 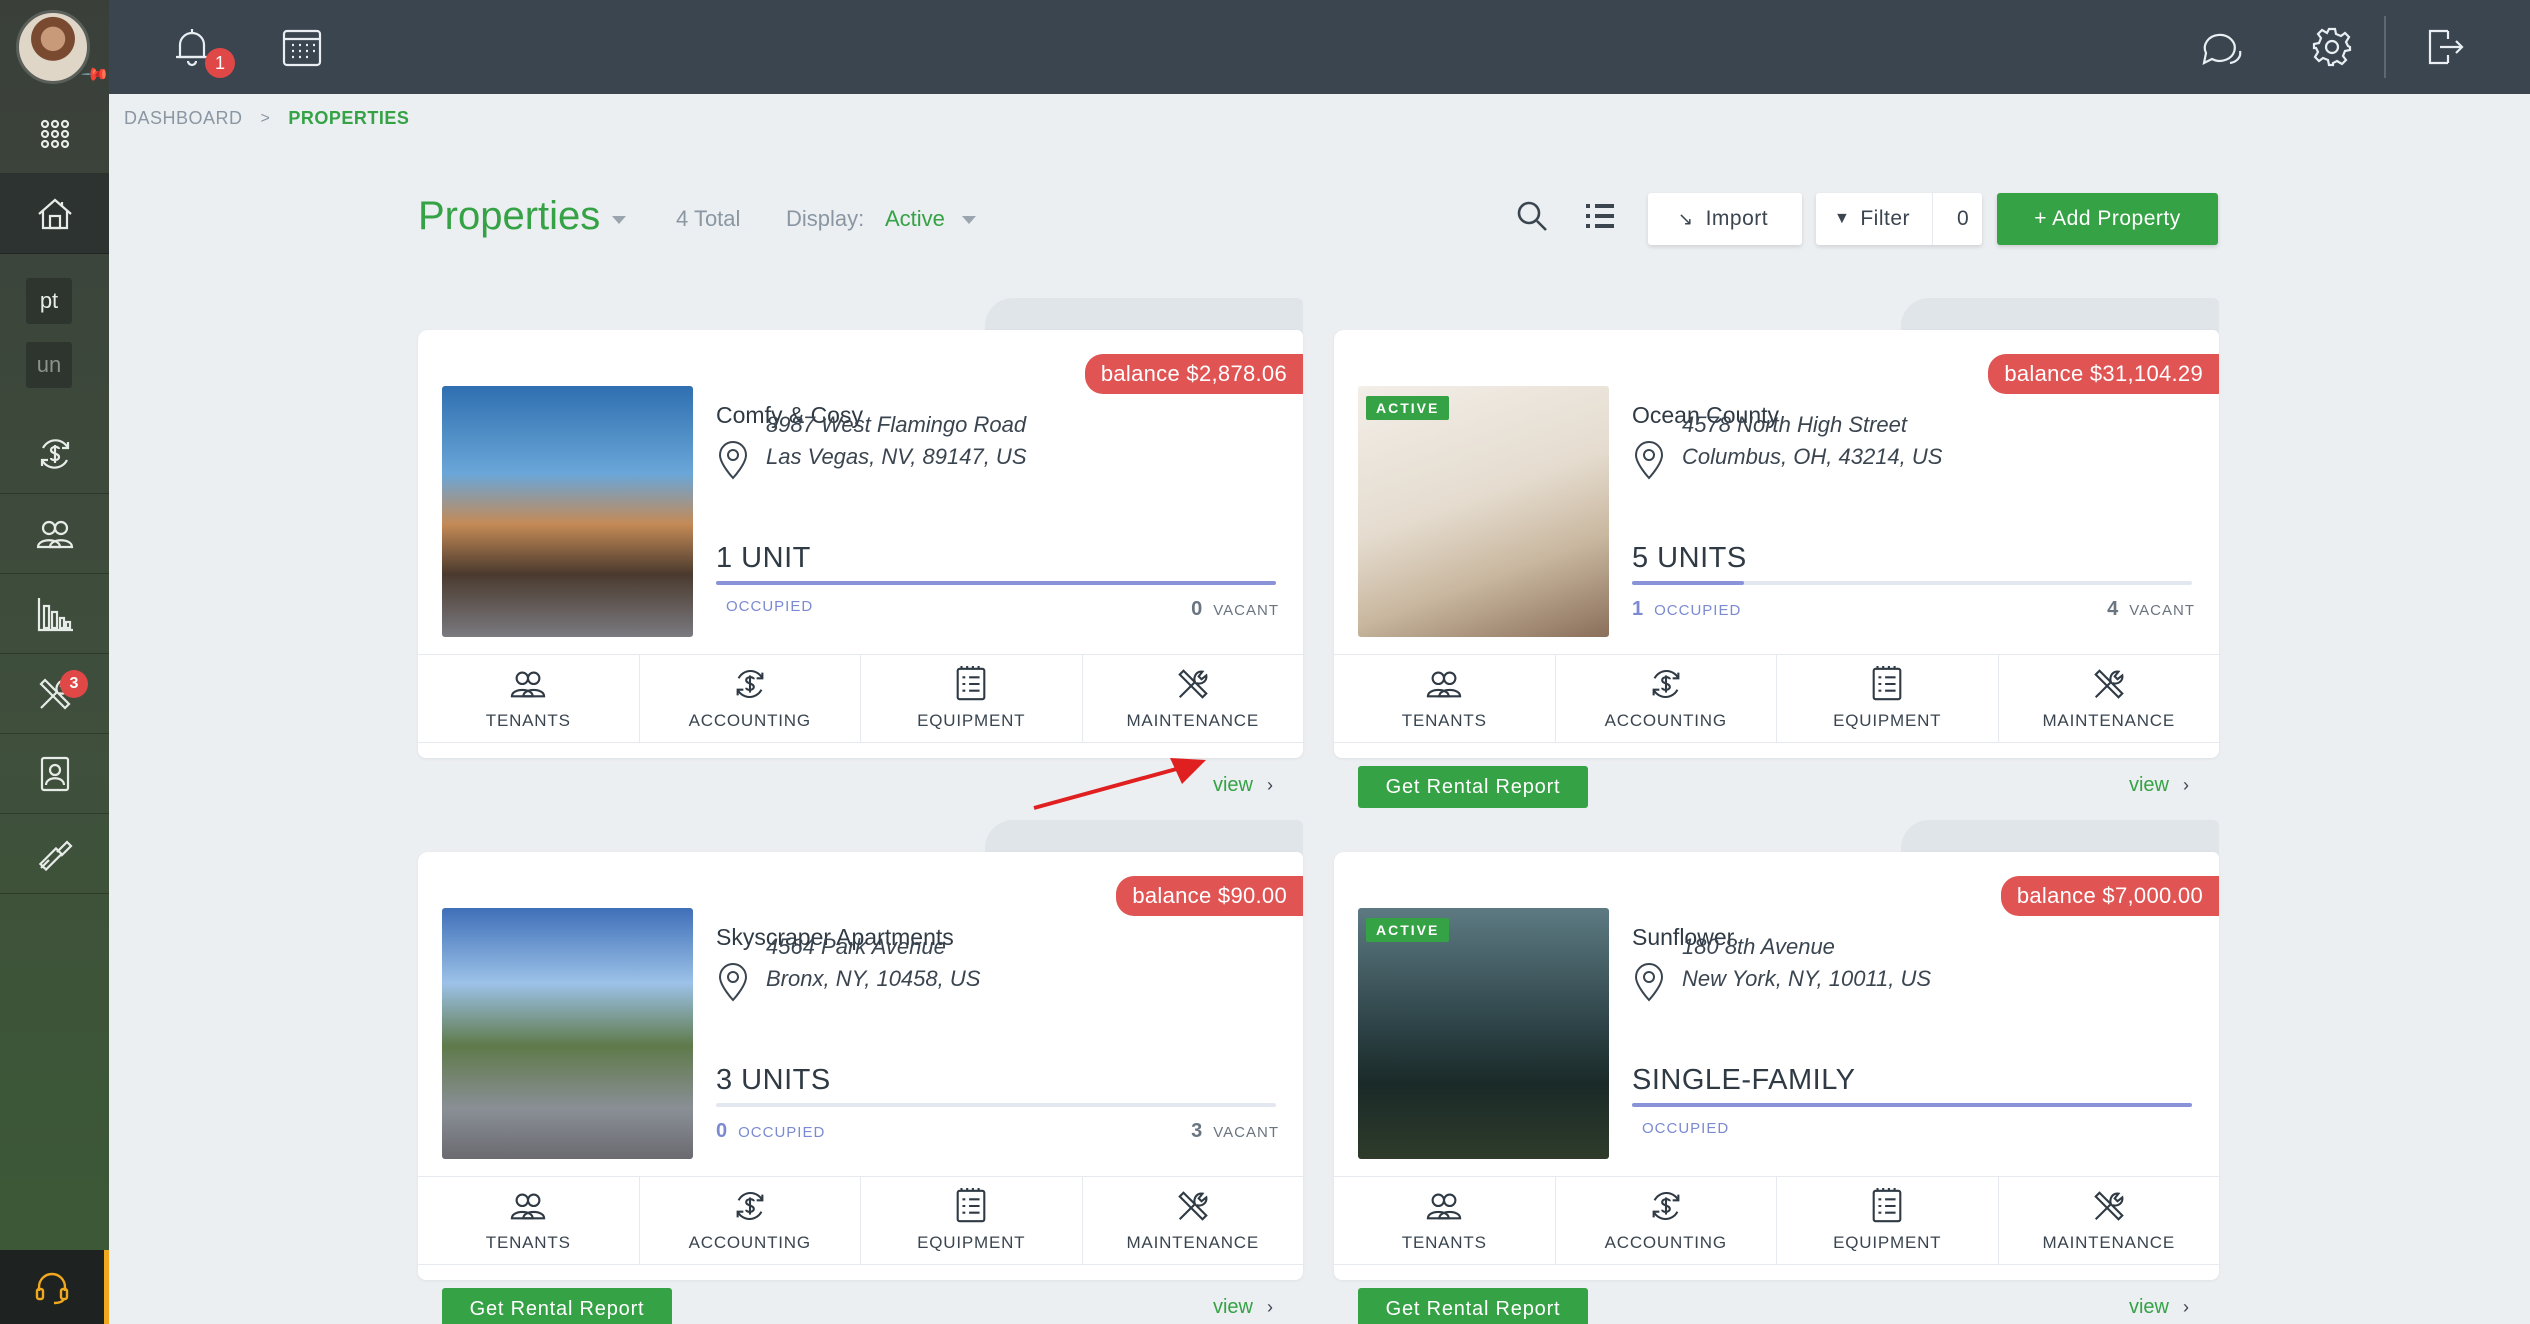 I want to click on workspace-chip-un: un, so click(x=49, y=365).